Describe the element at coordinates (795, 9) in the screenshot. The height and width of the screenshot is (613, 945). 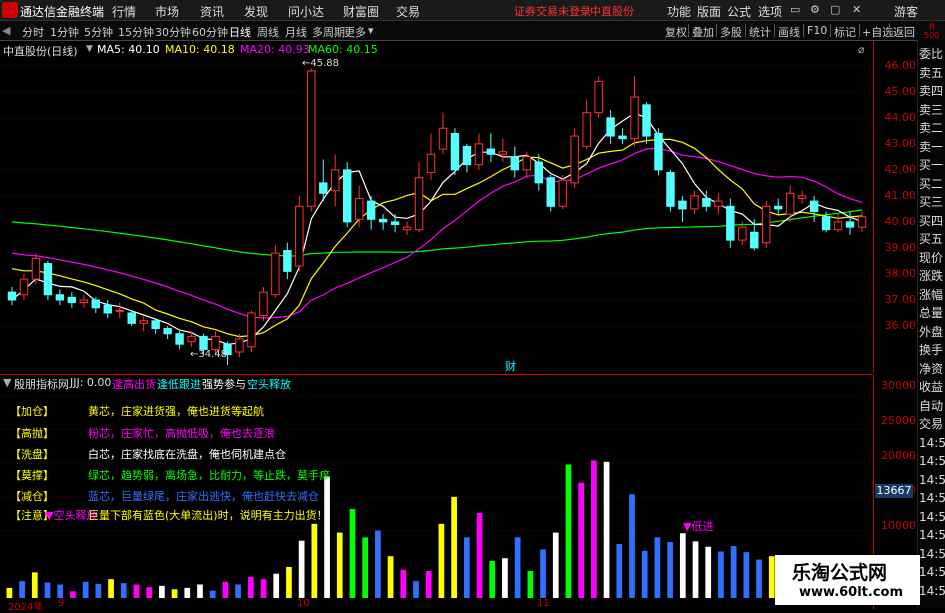
I see `minimize-icon: ▭` at that location.